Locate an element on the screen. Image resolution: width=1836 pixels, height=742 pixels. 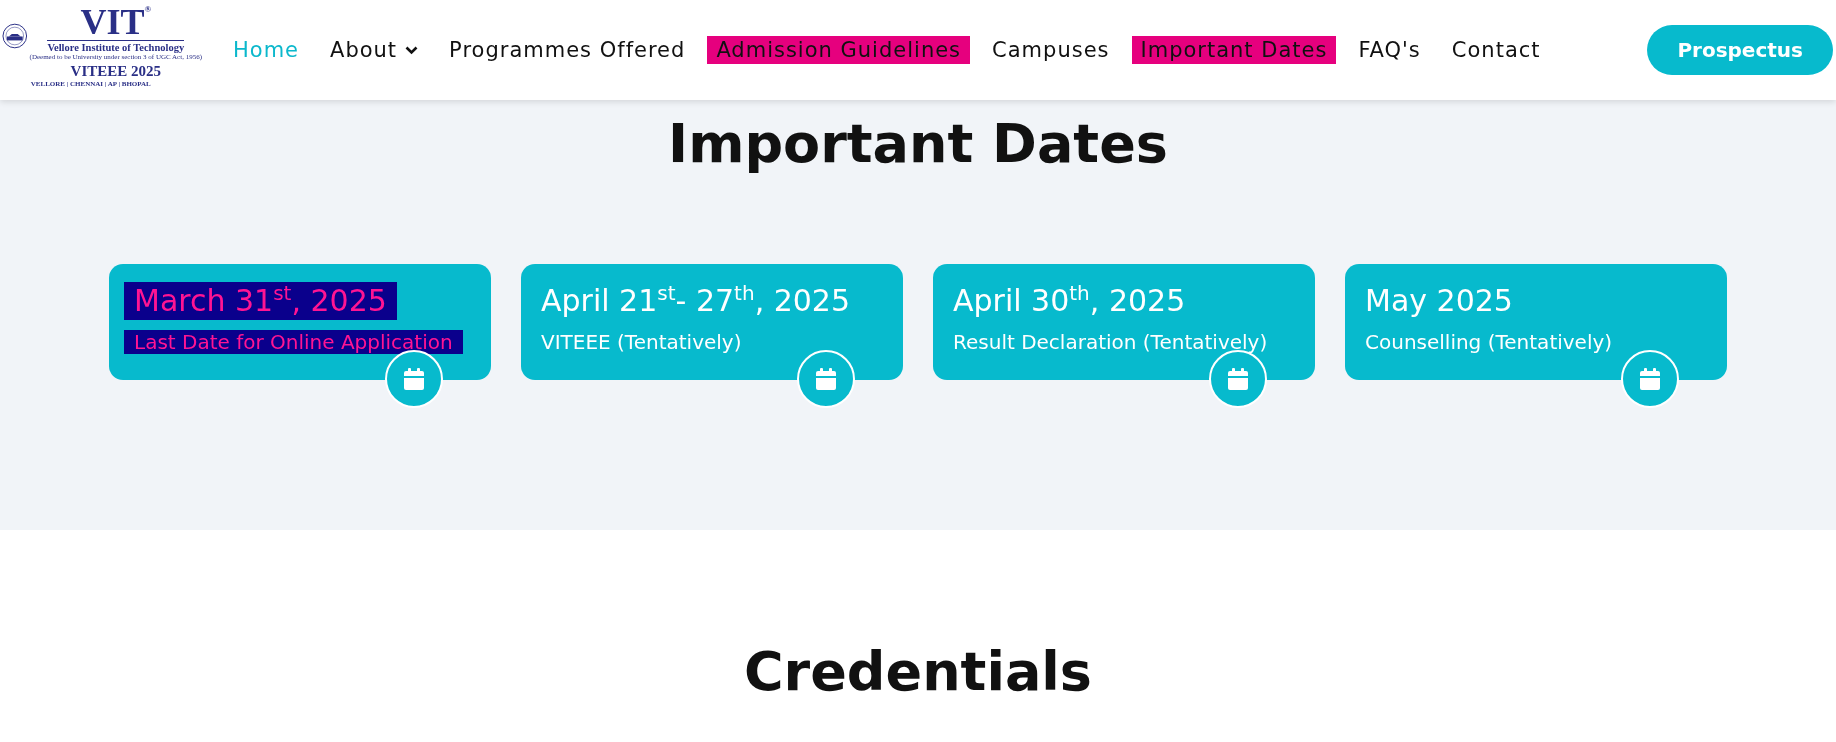
nav-link: Contact is located at coordinates (1496, 50).